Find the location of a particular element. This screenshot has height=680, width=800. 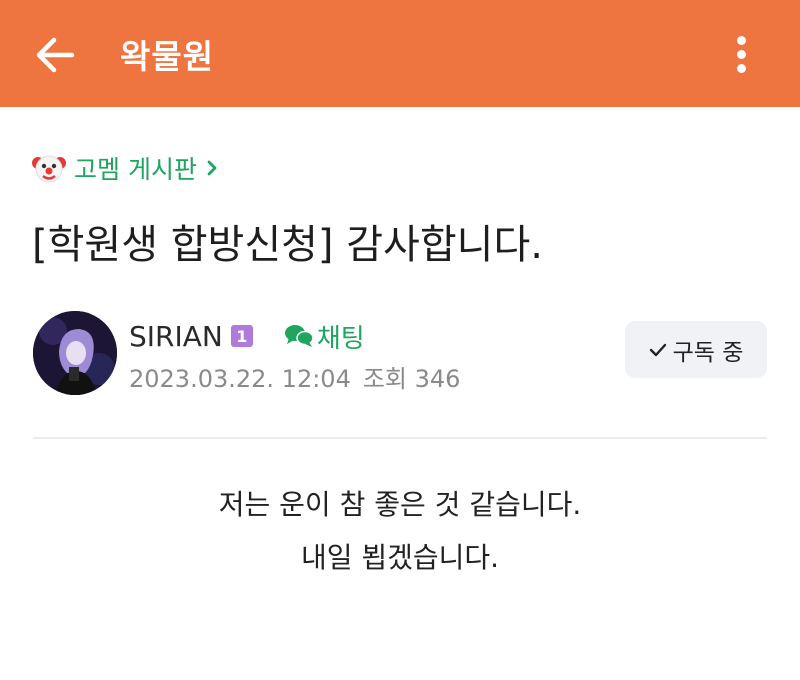

author-row: SIRIAN 1 채팅 is located at coordinates (247, 336).